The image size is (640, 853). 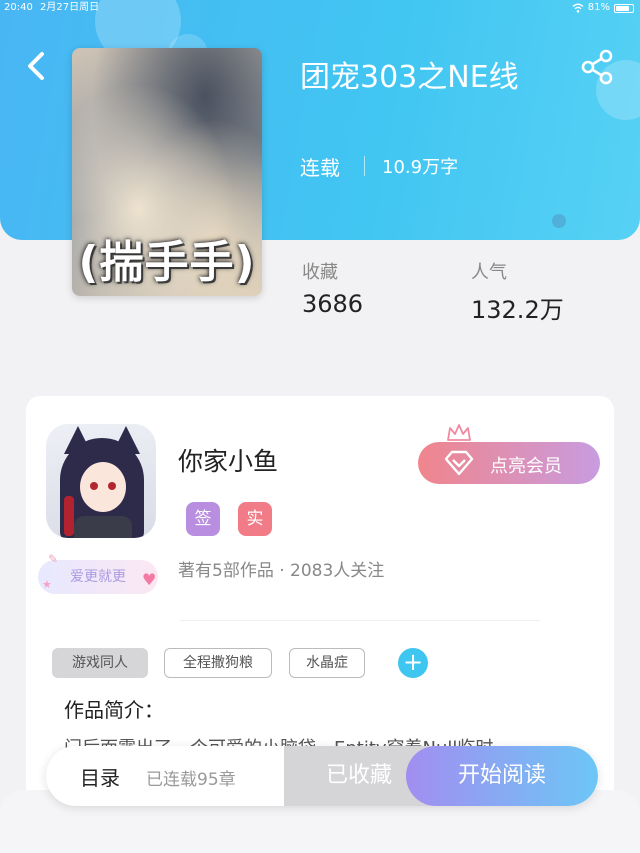 I want to click on start-reading-button: 开始阅读, so click(x=502, y=776).